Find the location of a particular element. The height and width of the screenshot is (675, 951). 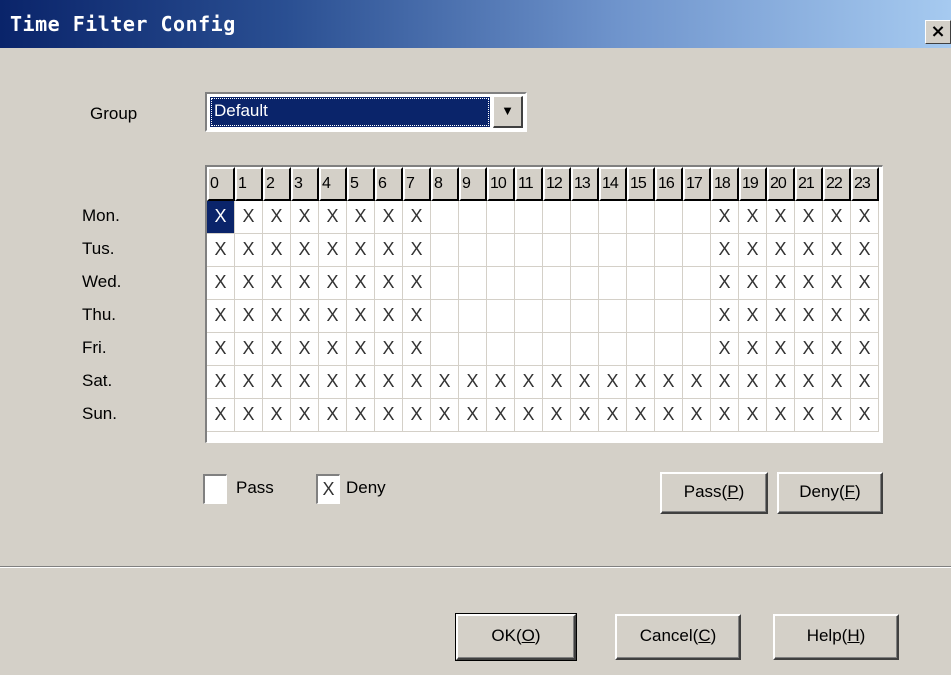

hour-header-8: 8 is located at coordinates (445, 184).